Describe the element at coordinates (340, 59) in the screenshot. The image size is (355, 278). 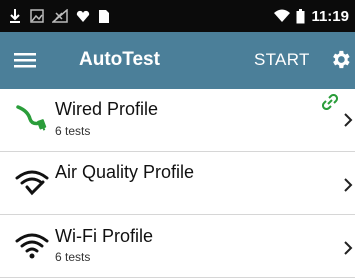
I see `gear-icon` at that location.